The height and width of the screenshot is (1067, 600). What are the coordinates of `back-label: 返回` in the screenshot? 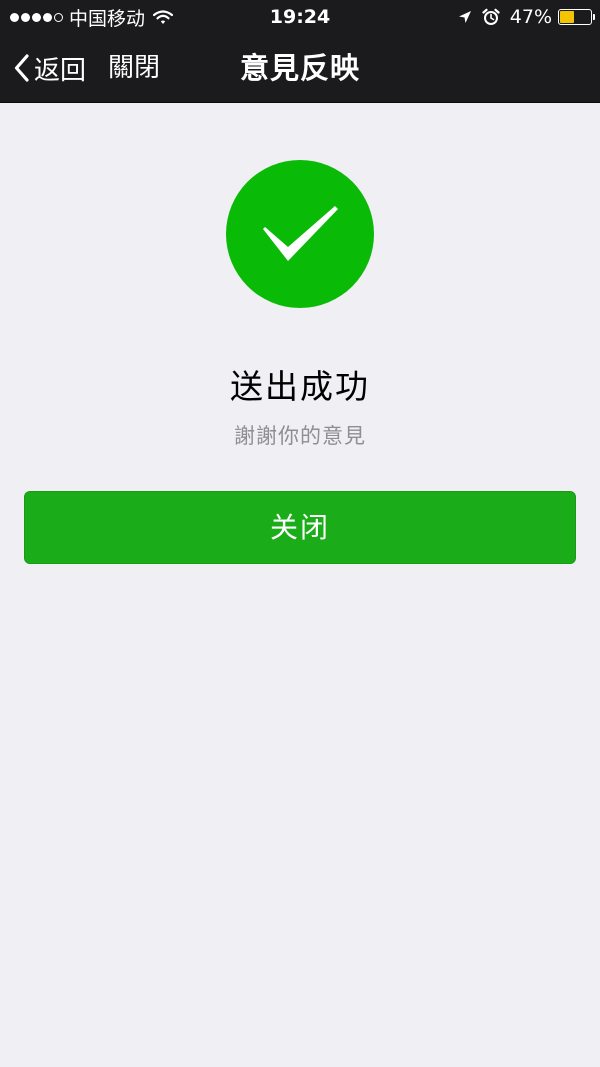 It's located at (60, 70).